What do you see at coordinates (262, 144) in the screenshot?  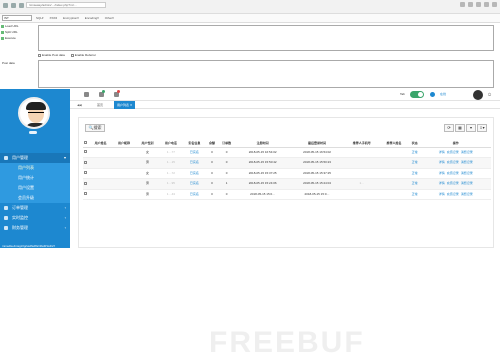 I see `col-register-time: 注册时间` at bounding box center [262, 144].